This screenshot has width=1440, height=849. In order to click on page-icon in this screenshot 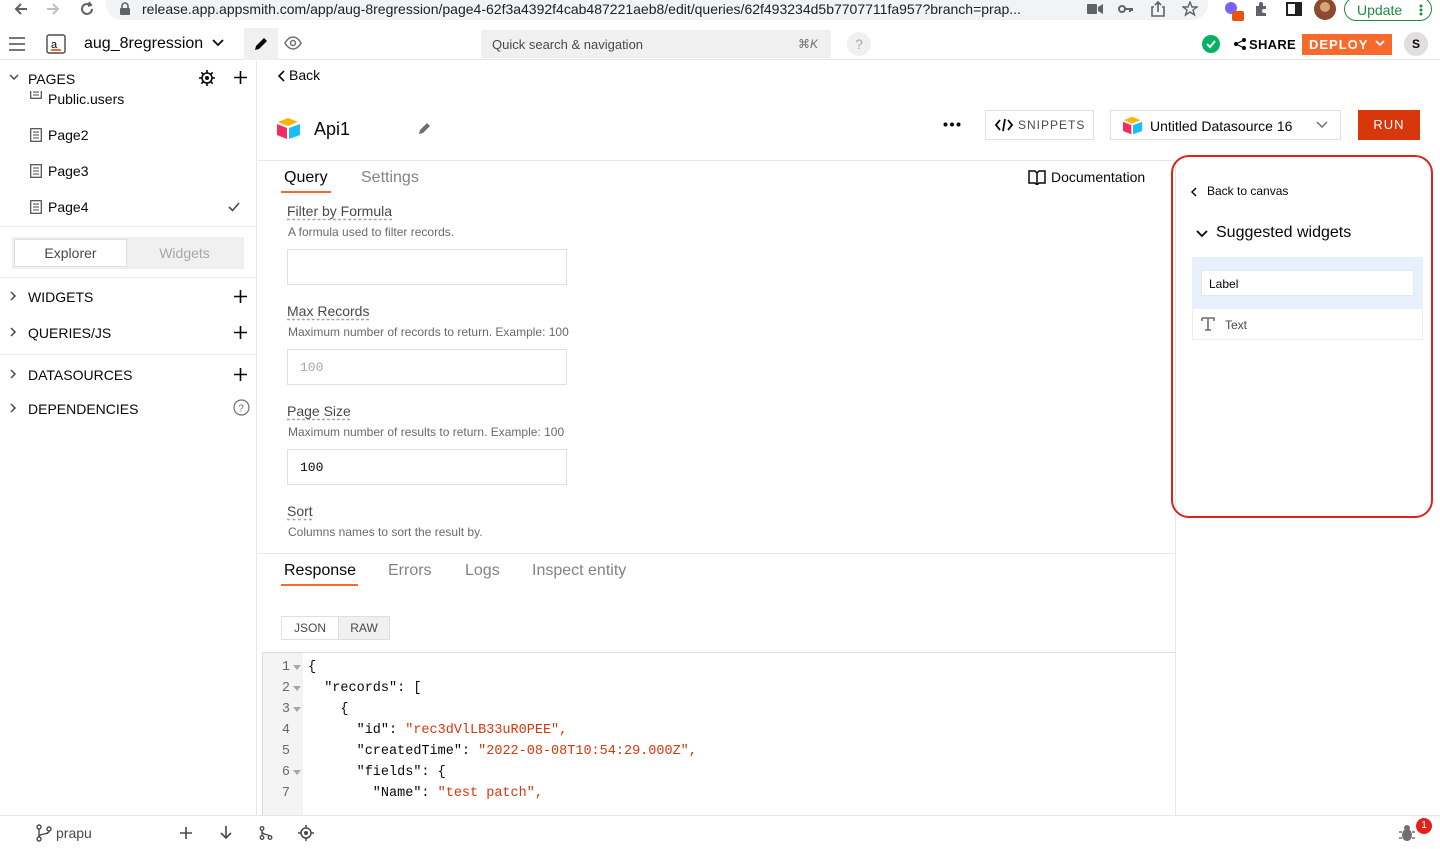, I will do `click(36, 135)`.